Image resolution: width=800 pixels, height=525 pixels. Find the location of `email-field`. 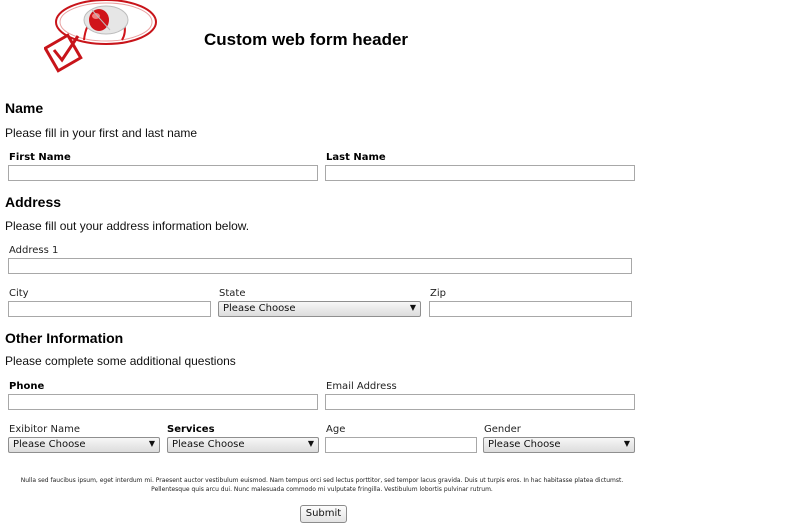

email-field is located at coordinates (480, 402).